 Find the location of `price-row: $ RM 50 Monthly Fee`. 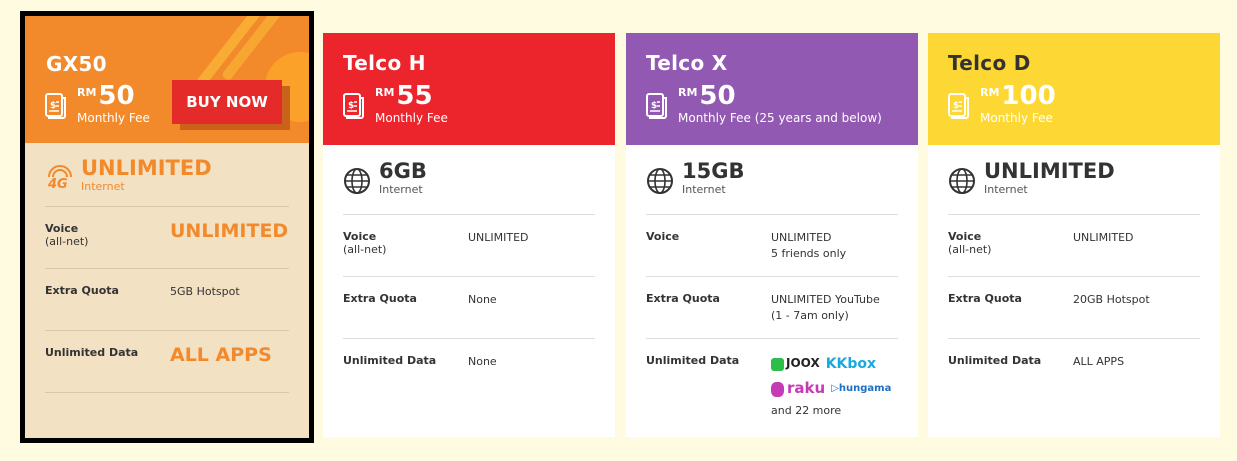

price-row: $ RM 50 Monthly Fee is located at coordinates (97, 104).